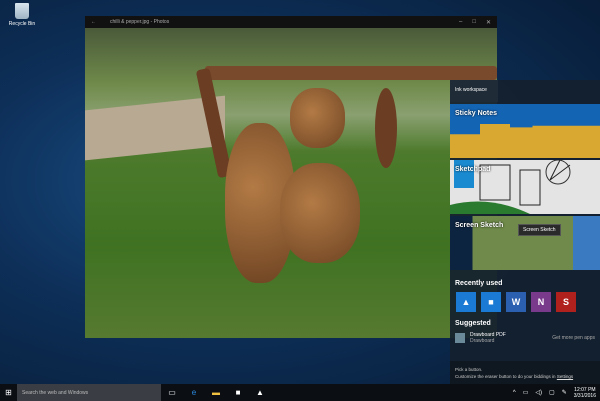 The height and width of the screenshot is (401, 600). What do you see at coordinates (491, 302) in the screenshot?
I see `recent-app-fresh-paint: ■` at bounding box center [491, 302].